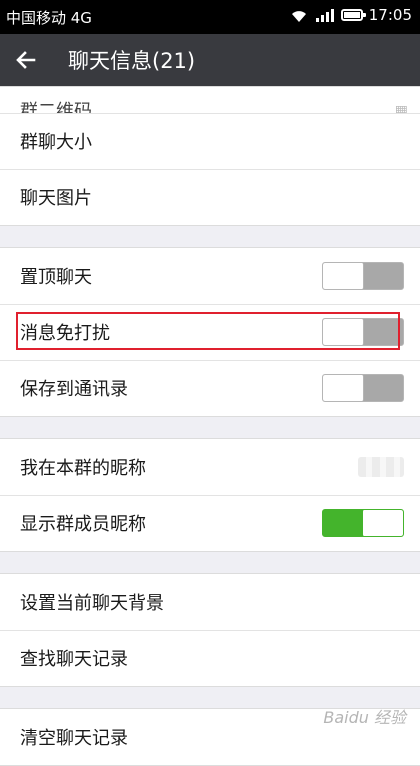 This screenshot has width=420, height=766. What do you see at coordinates (56, 277) in the screenshot?
I see `pin-chat-label: 置顶聊天` at bounding box center [56, 277].